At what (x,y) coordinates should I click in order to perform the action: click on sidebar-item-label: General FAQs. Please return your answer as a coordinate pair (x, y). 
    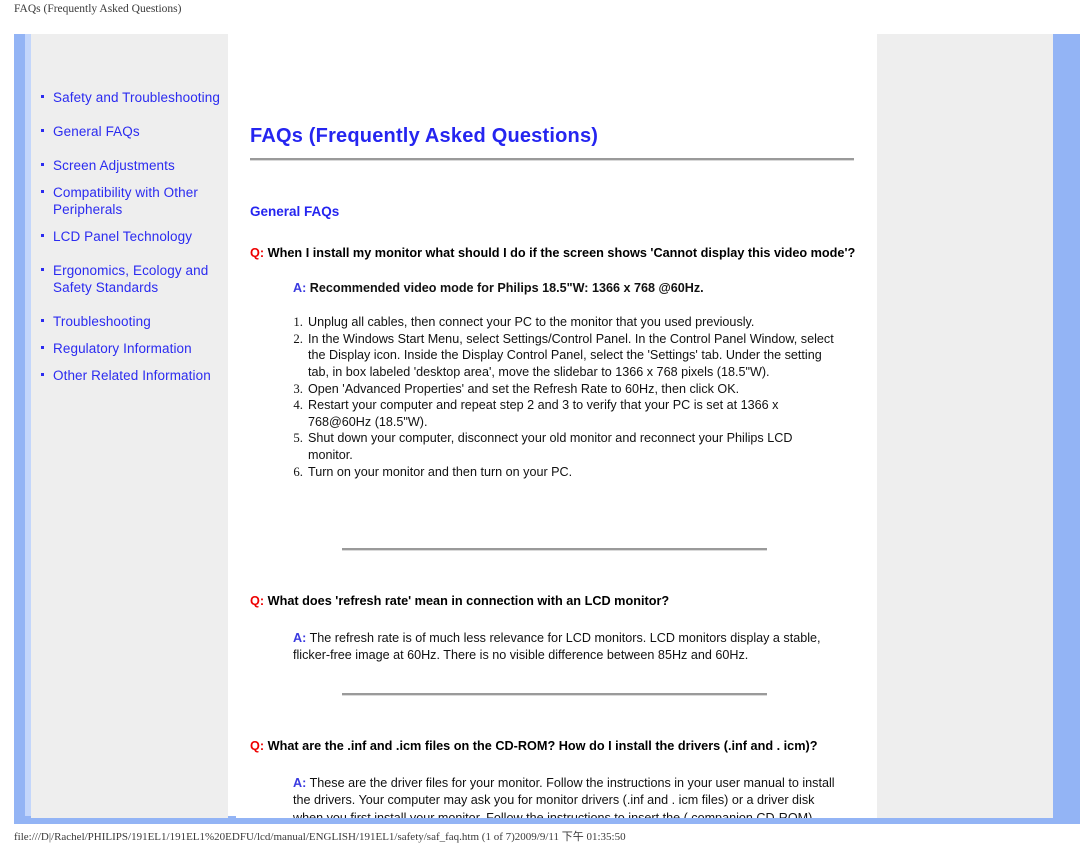
    Looking at the image, I should click on (96, 131).